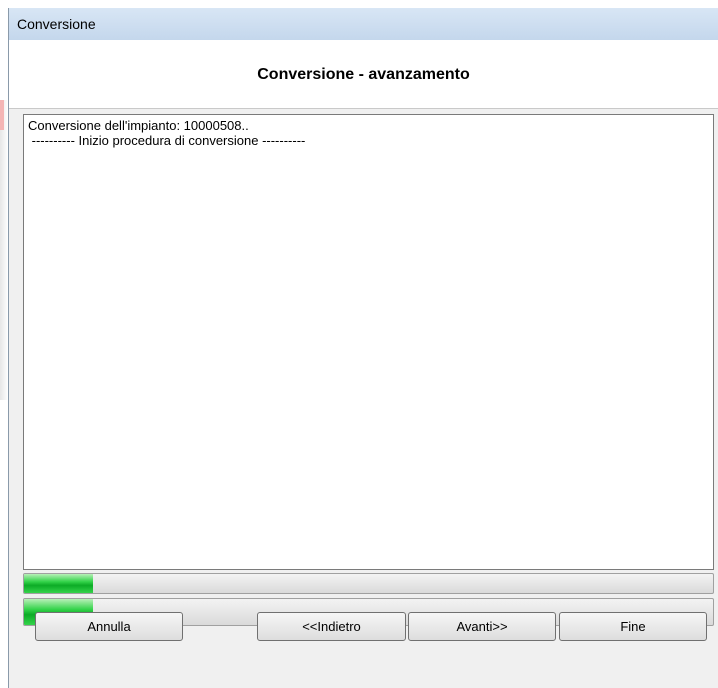  I want to click on window-title: Conversione, so click(56, 24).